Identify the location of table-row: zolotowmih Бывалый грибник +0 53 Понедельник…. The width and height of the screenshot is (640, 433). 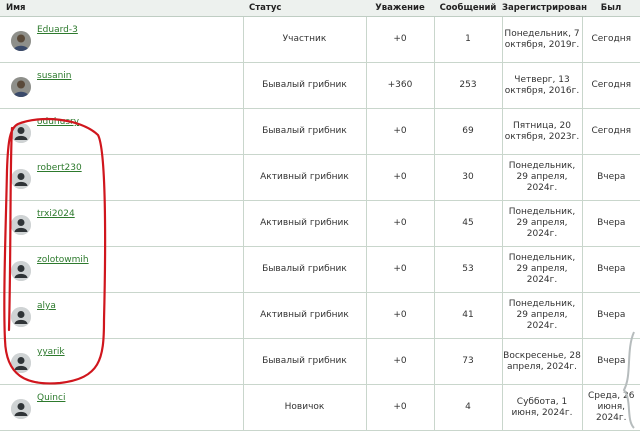
(320, 269).